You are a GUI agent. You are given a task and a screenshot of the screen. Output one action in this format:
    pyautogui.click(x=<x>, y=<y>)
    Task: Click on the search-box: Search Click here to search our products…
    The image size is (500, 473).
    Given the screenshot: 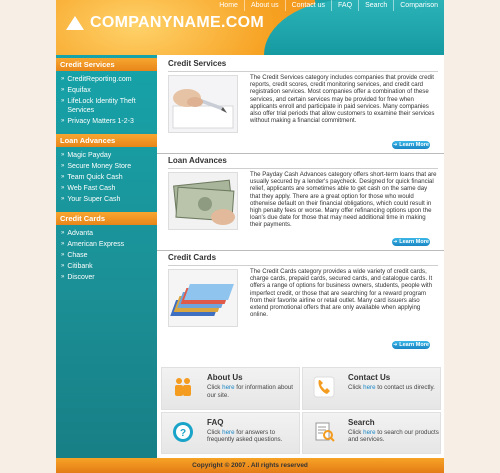 What is the action you would take?
    pyautogui.click(x=371, y=432)
    